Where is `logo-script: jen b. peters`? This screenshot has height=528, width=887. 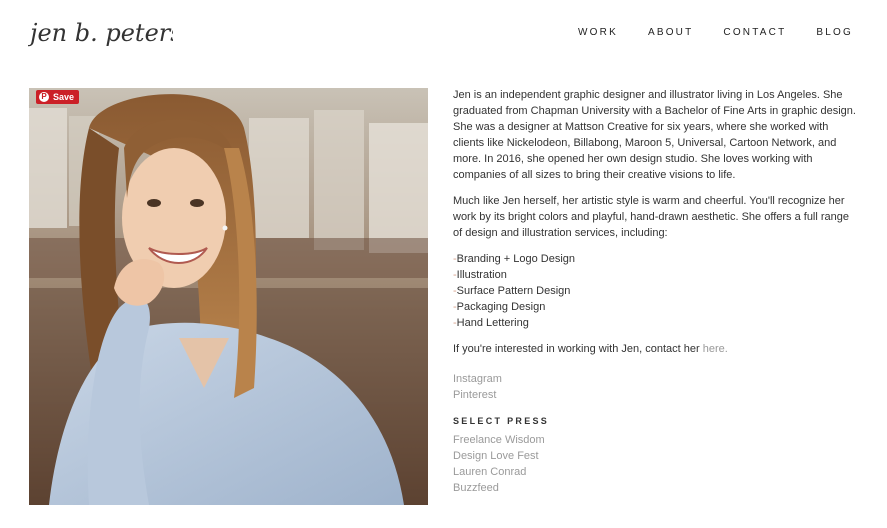
logo-script: jen b. peters is located at coordinates (100, 33).